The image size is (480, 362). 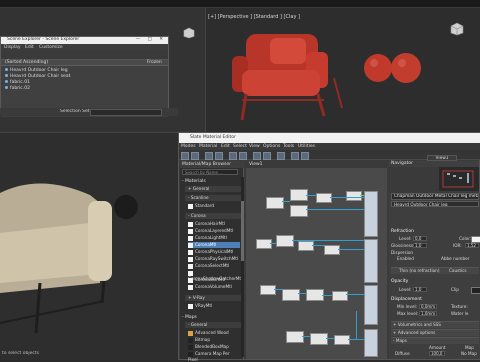 I want to click on min-level-value: 0,0mm, so click(x=428, y=306).